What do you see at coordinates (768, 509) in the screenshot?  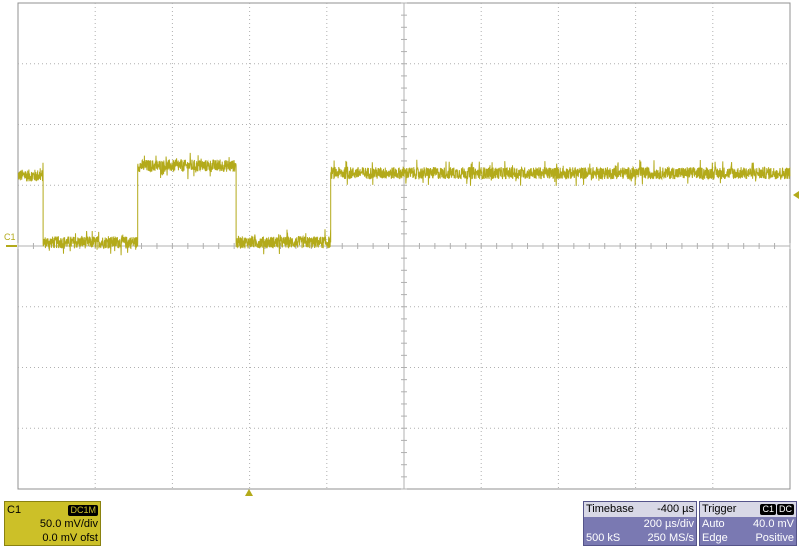 I see `trigger-source-tag: C1` at bounding box center [768, 509].